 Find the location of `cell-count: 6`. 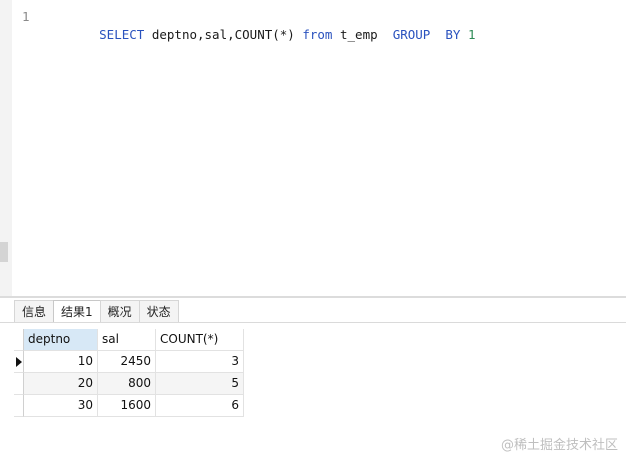

cell-count: 6 is located at coordinates (200, 406).